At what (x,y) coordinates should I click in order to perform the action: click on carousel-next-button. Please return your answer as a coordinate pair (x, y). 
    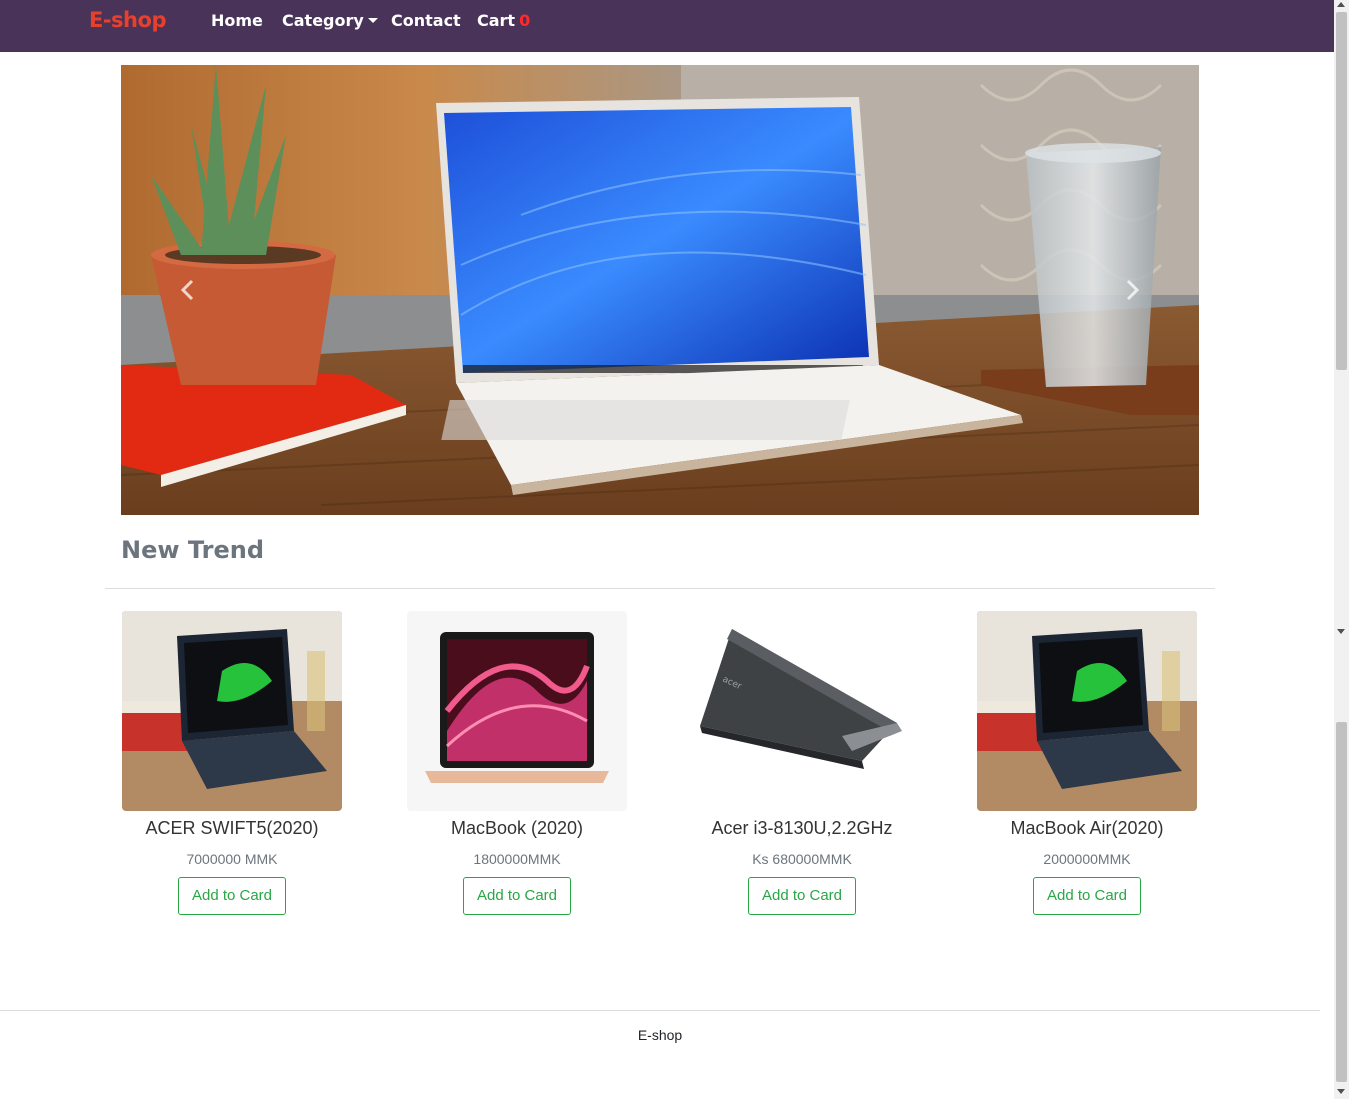
    Looking at the image, I should click on (1132, 290).